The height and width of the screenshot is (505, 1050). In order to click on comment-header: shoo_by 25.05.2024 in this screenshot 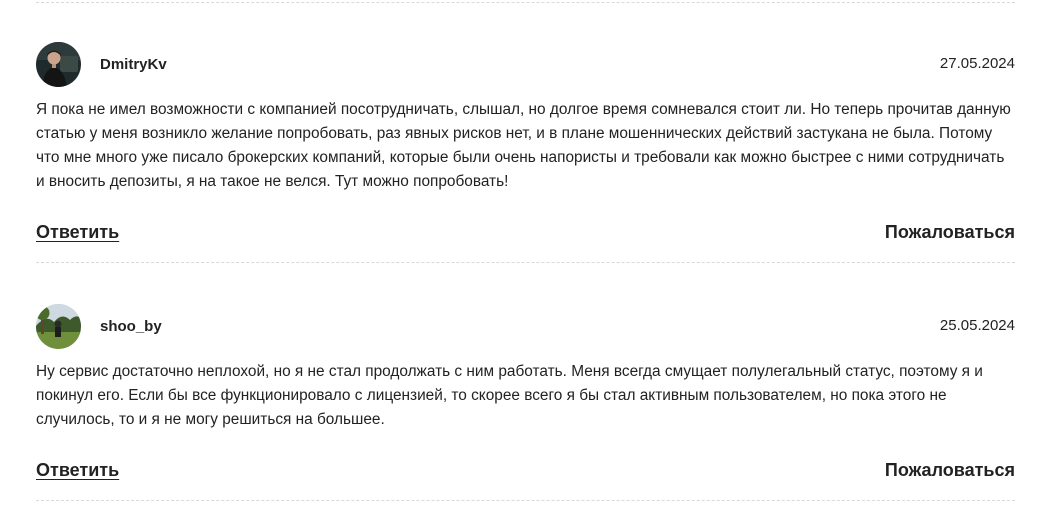, I will do `click(525, 327)`.